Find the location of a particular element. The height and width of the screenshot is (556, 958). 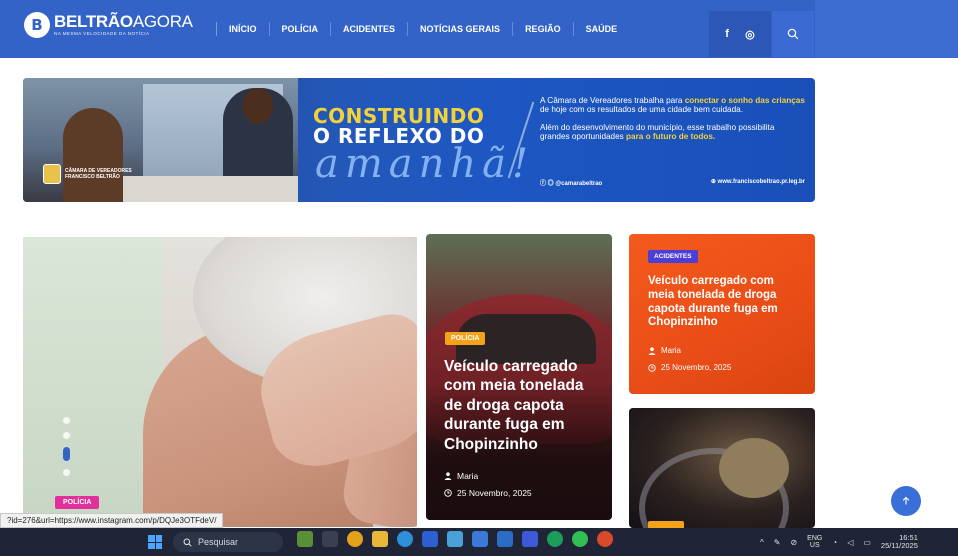

wifi-icon: ◔ is located at coordinates (834, 542).